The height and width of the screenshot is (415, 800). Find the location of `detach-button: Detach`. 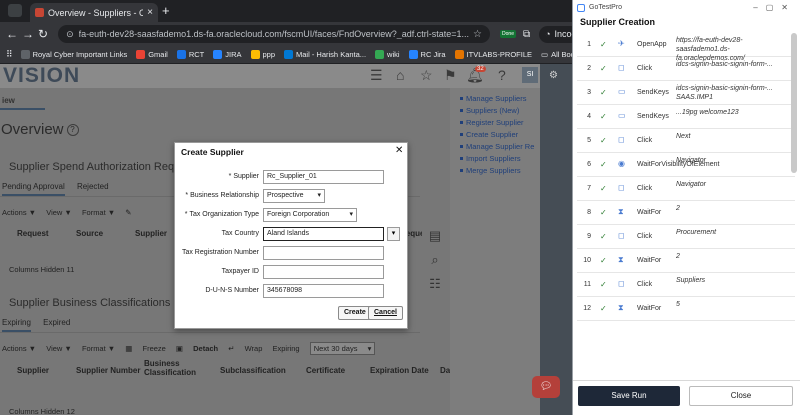

detach-button: Detach is located at coordinates (205, 348).